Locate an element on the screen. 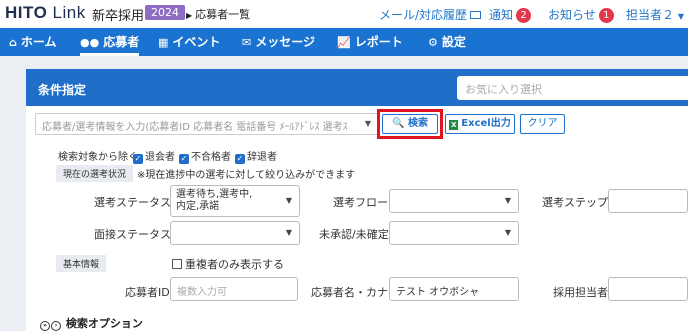 This screenshot has width=688, height=331. interview-status-label: 面接ステータス is located at coordinates (132, 234).